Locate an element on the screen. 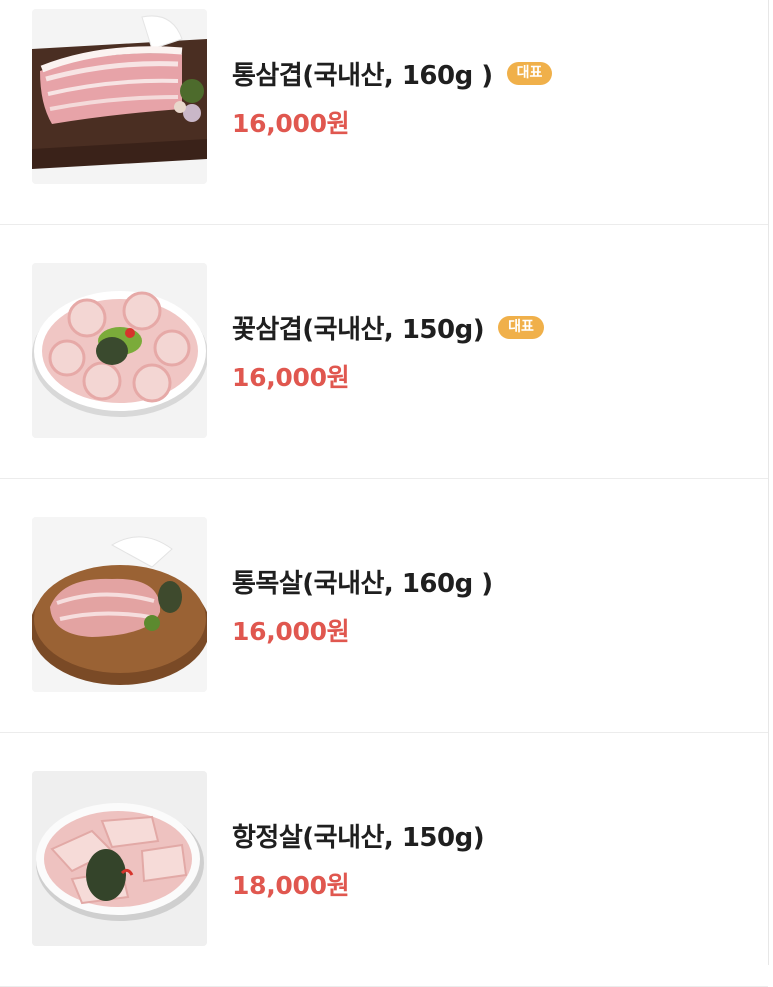 The width and height of the screenshot is (773, 987). name-row: 통목살(국내산, 160g ) is located at coordinates (362, 581).